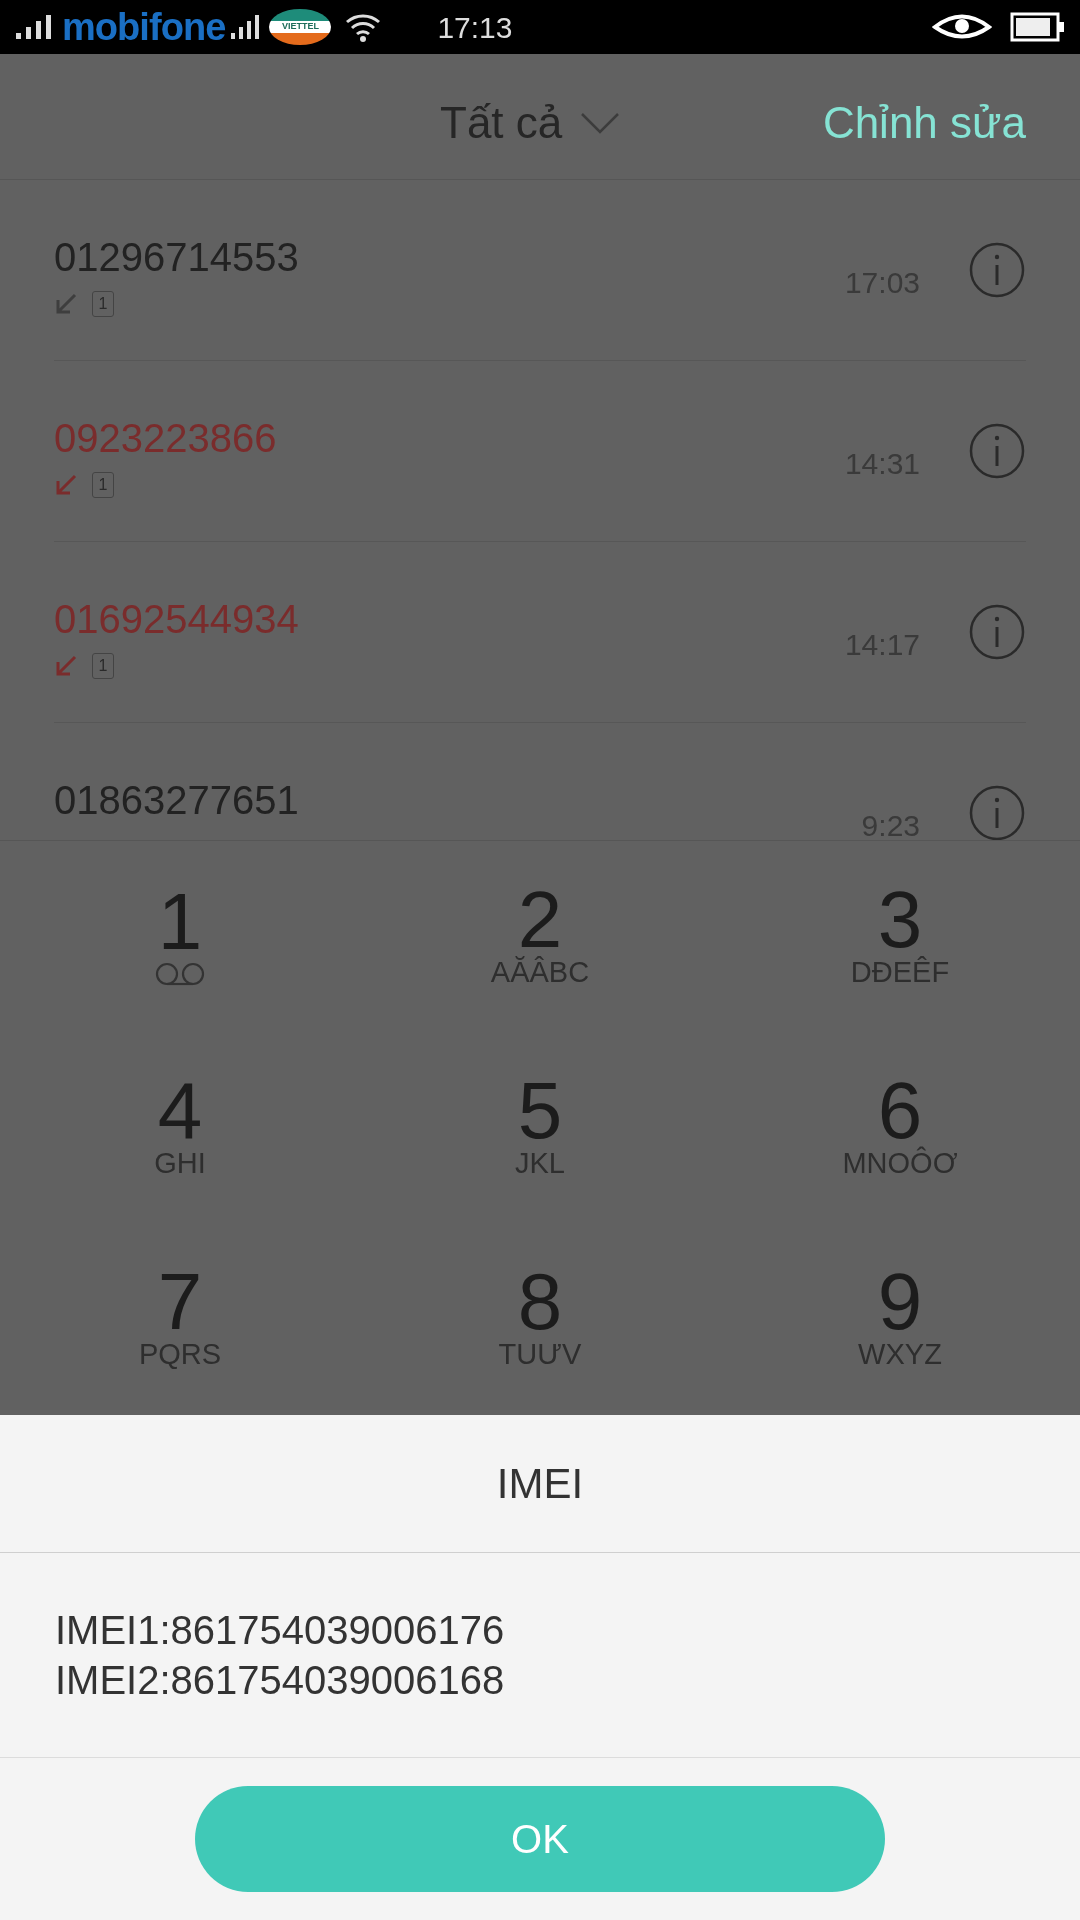 This screenshot has width=1080, height=1920. I want to click on imei-line: IMEI1:861754039006176, so click(280, 1630).